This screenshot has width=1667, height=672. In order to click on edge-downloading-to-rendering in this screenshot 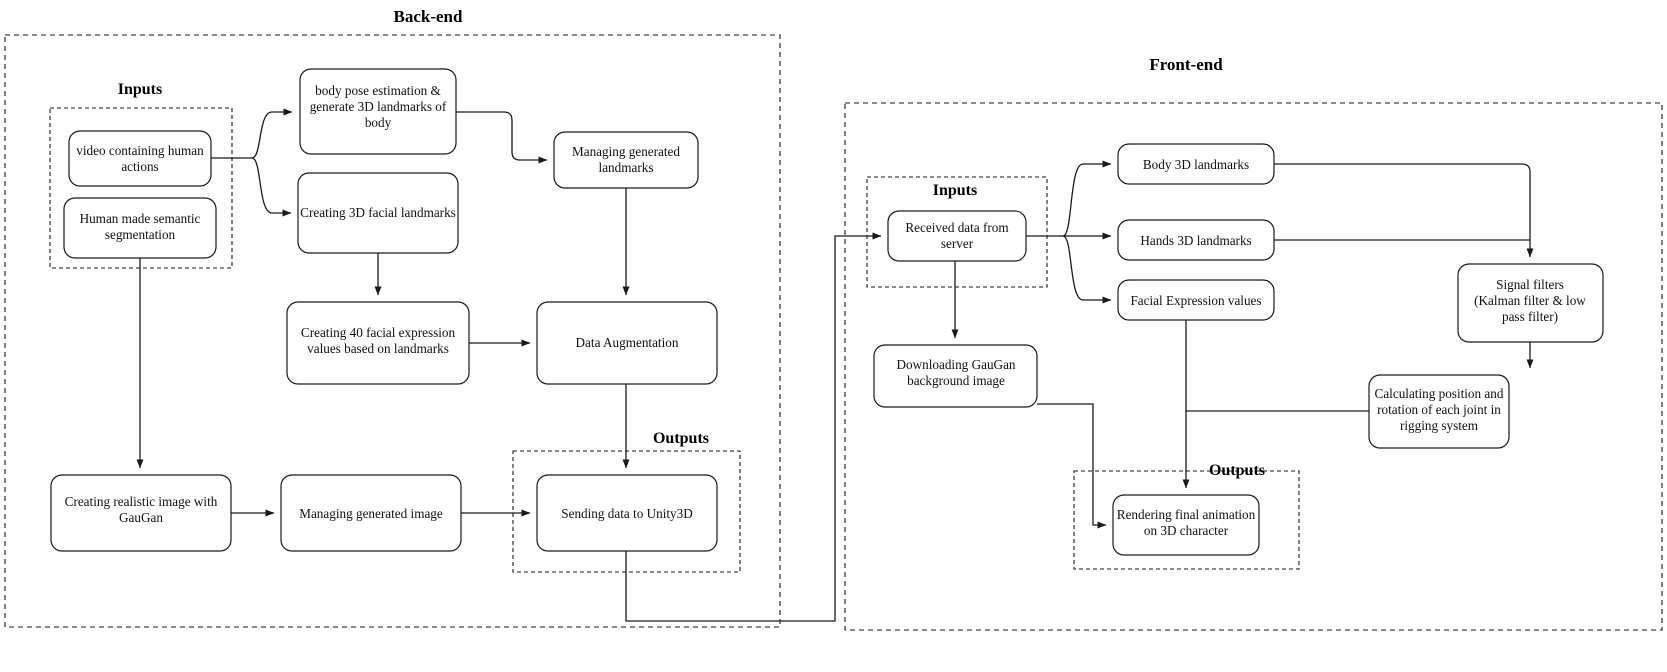, I will do `click(1072, 466)`.